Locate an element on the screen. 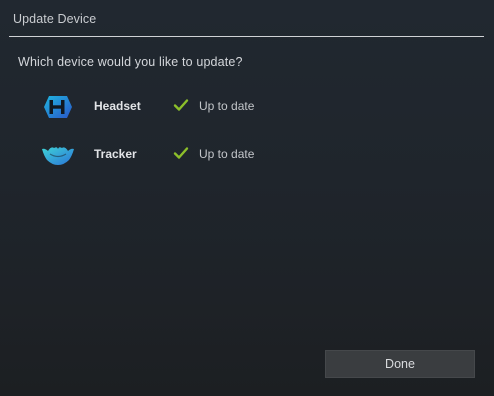  device-name: Headset is located at coordinates (117, 106).